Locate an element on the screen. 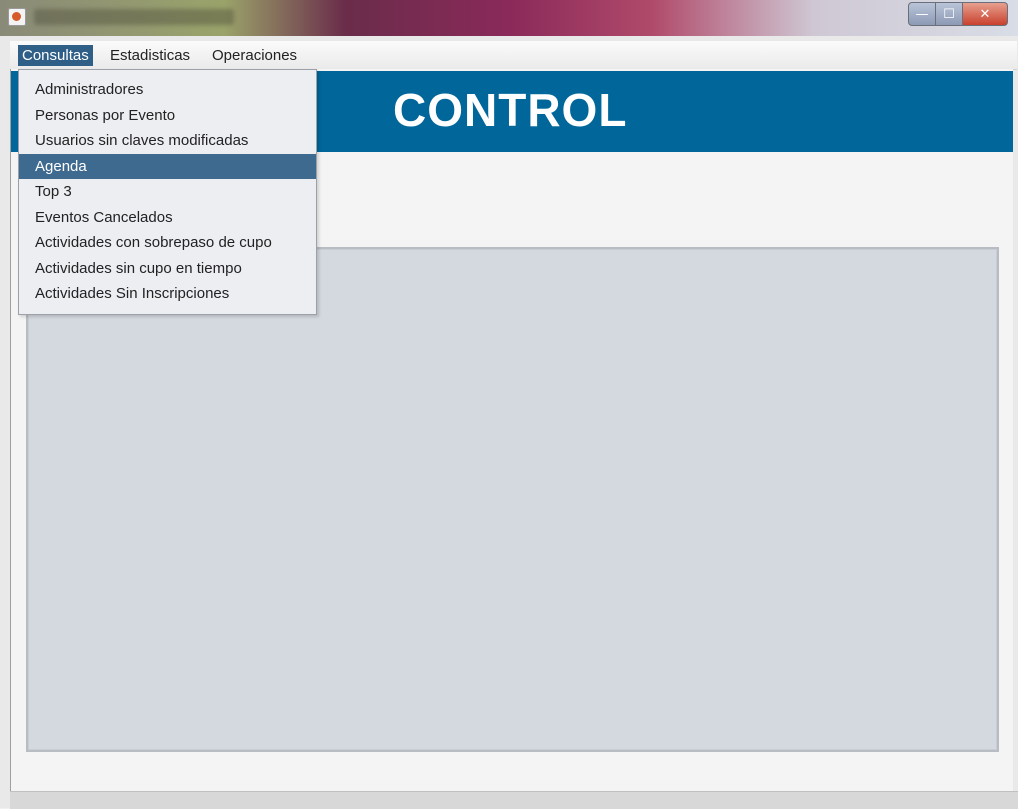 This screenshot has height=809, width=1018. menu-item-top-3: Top 3 is located at coordinates (167, 191).